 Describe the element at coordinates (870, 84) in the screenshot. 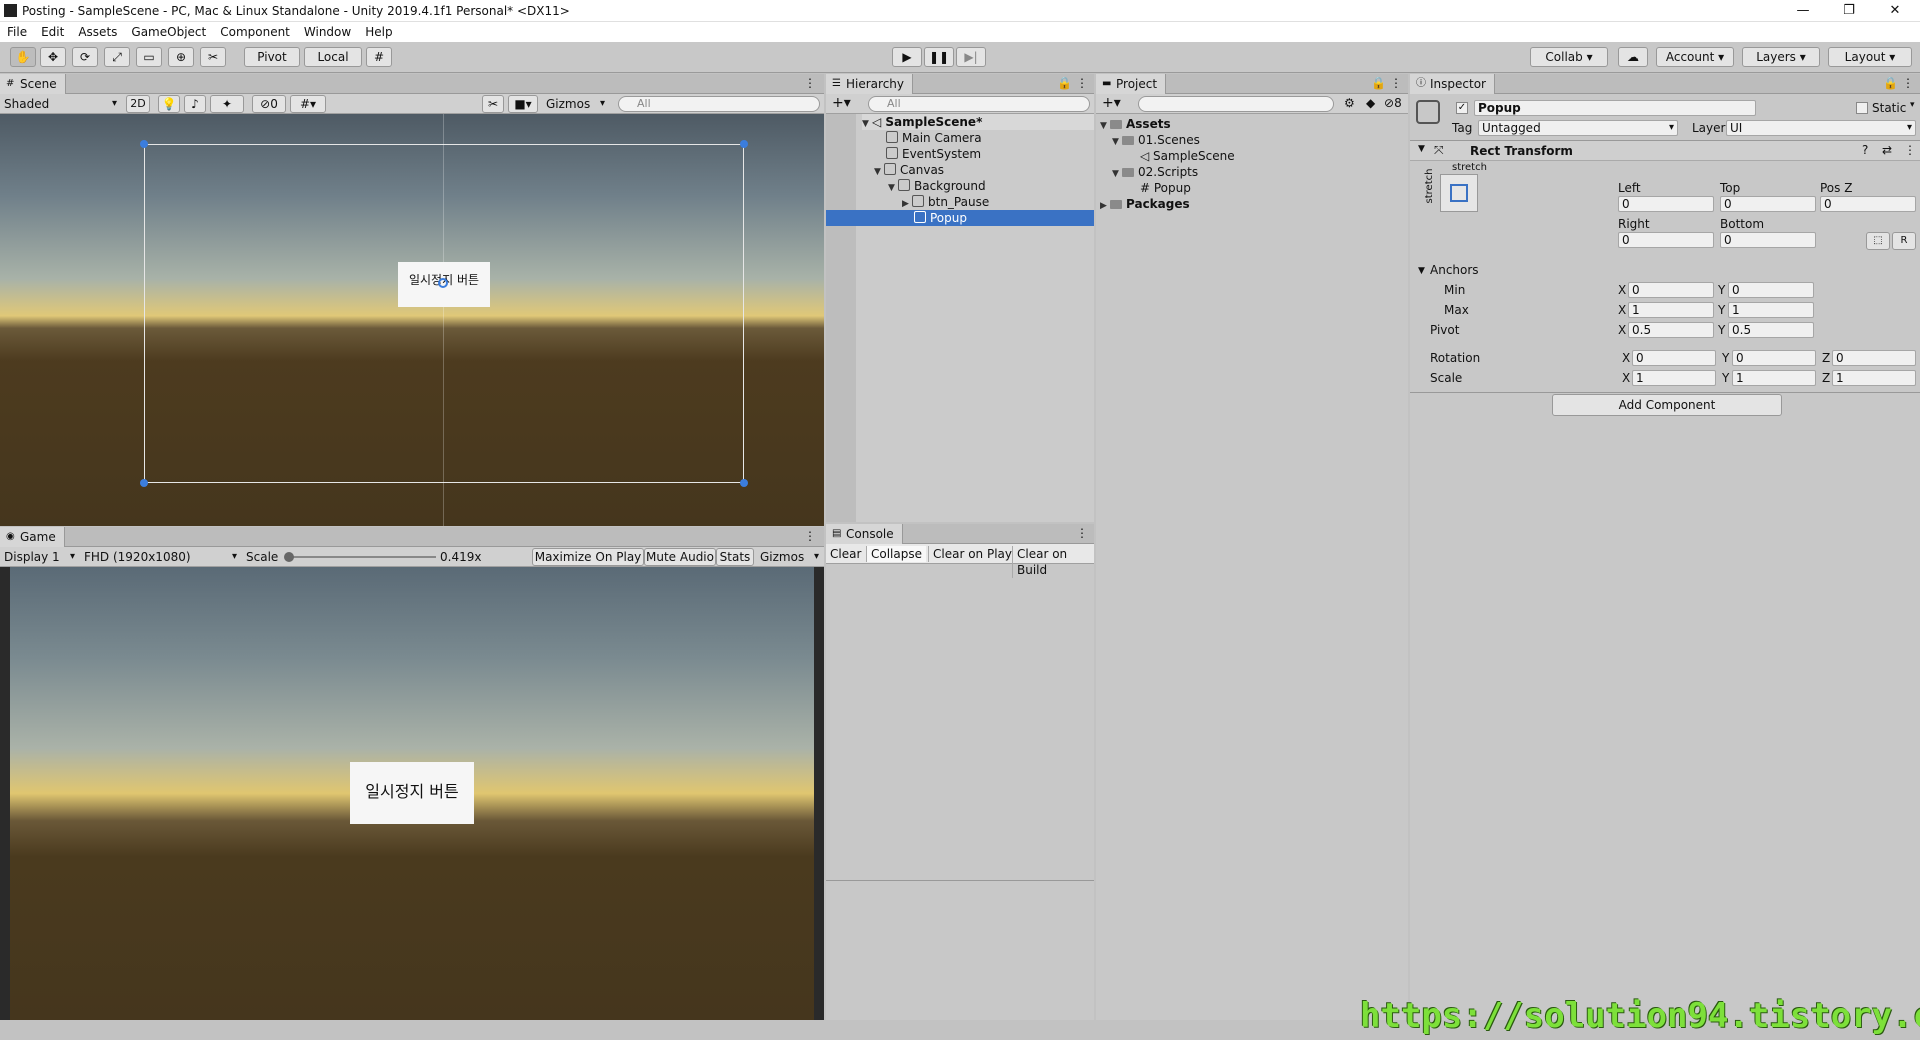

I see `tab-hierarchy: ☰ Hierarchy` at that location.